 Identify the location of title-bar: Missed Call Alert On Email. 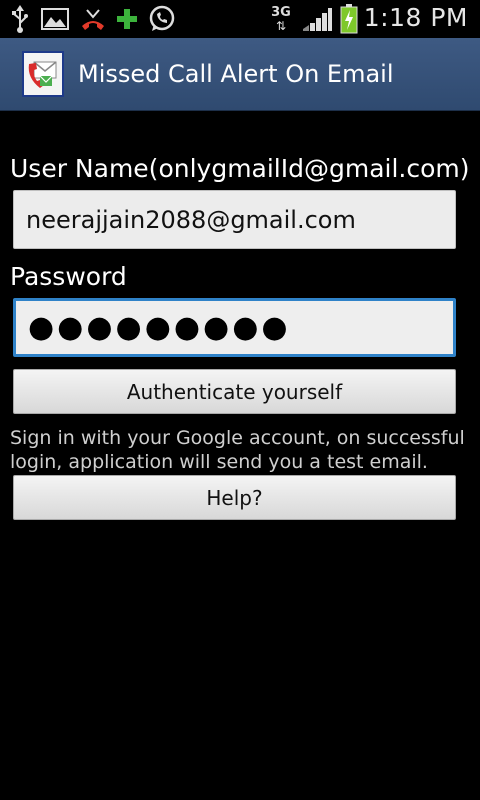
(240, 74).